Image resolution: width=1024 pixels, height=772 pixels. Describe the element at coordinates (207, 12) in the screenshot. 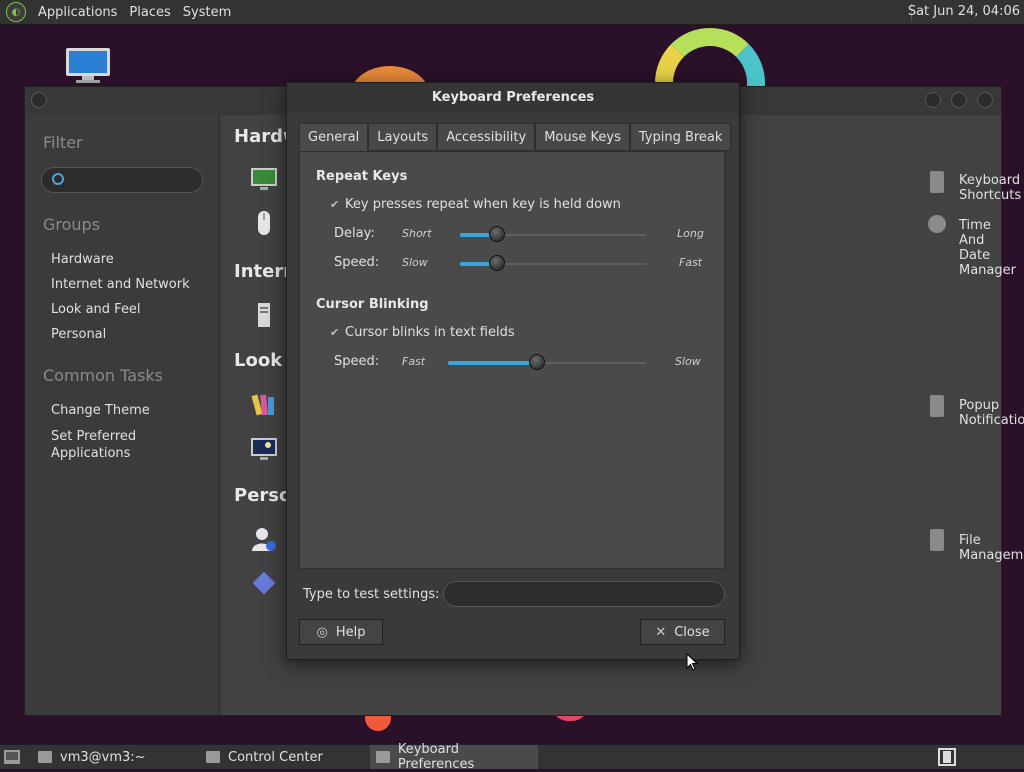

I see `menu-system: System` at that location.